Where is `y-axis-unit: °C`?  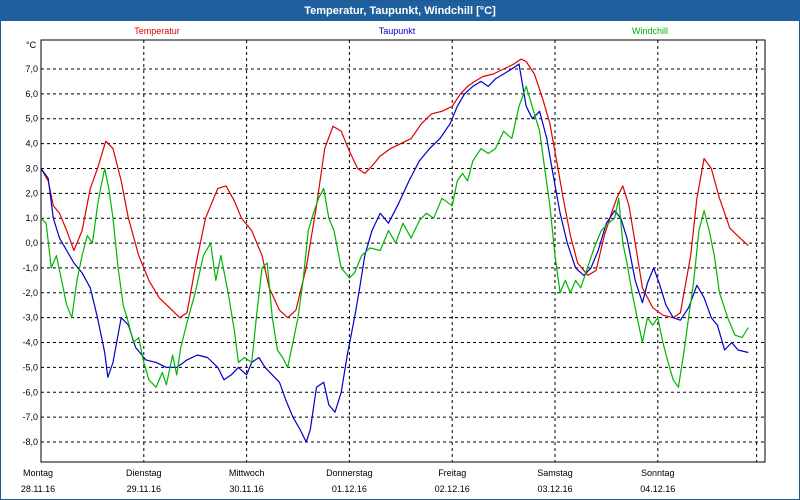
y-axis-unit: °C is located at coordinates (31, 45).